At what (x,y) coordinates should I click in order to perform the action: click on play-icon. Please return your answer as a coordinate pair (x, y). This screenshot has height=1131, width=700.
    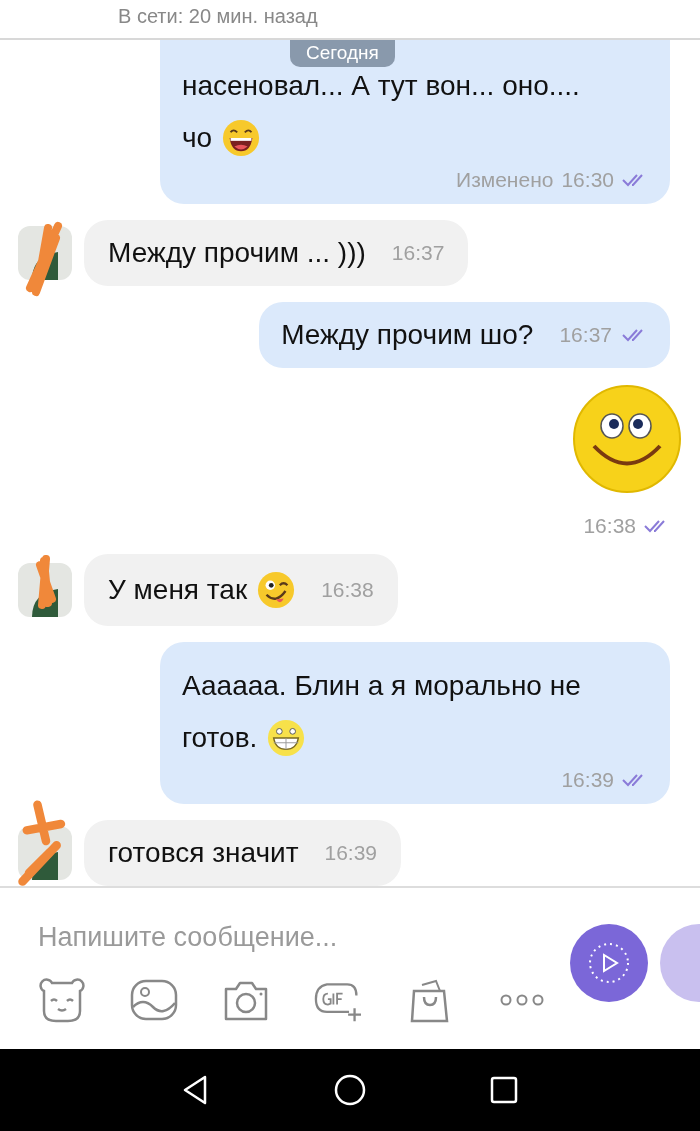
    Looking at the image, I should click on (609, 962).